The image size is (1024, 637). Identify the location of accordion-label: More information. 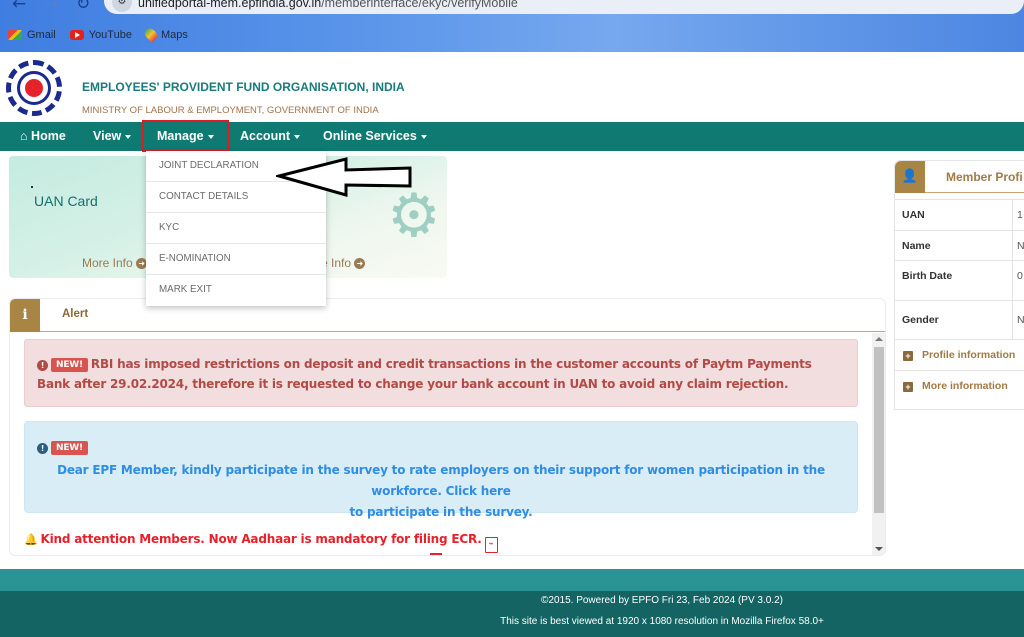
(965, 386).